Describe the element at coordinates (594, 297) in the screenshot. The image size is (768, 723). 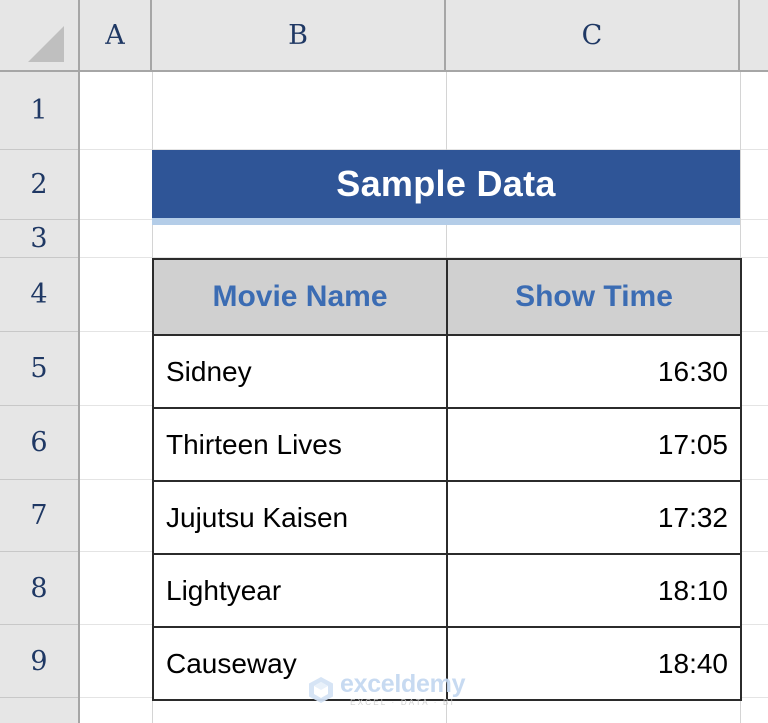
I see `column-header-show-time: Show Time` at that location.